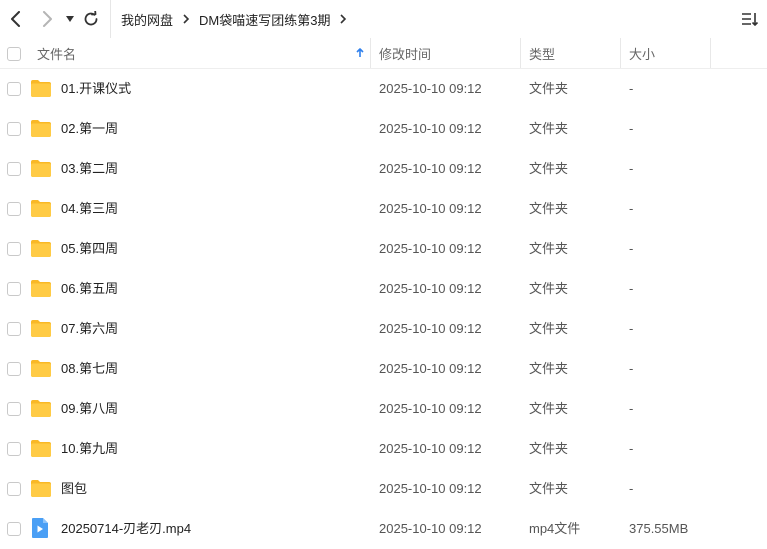  I want to click on table-row: 04.第三周 2025-10-10 09:12 文件夹 -, so click(383, 209).